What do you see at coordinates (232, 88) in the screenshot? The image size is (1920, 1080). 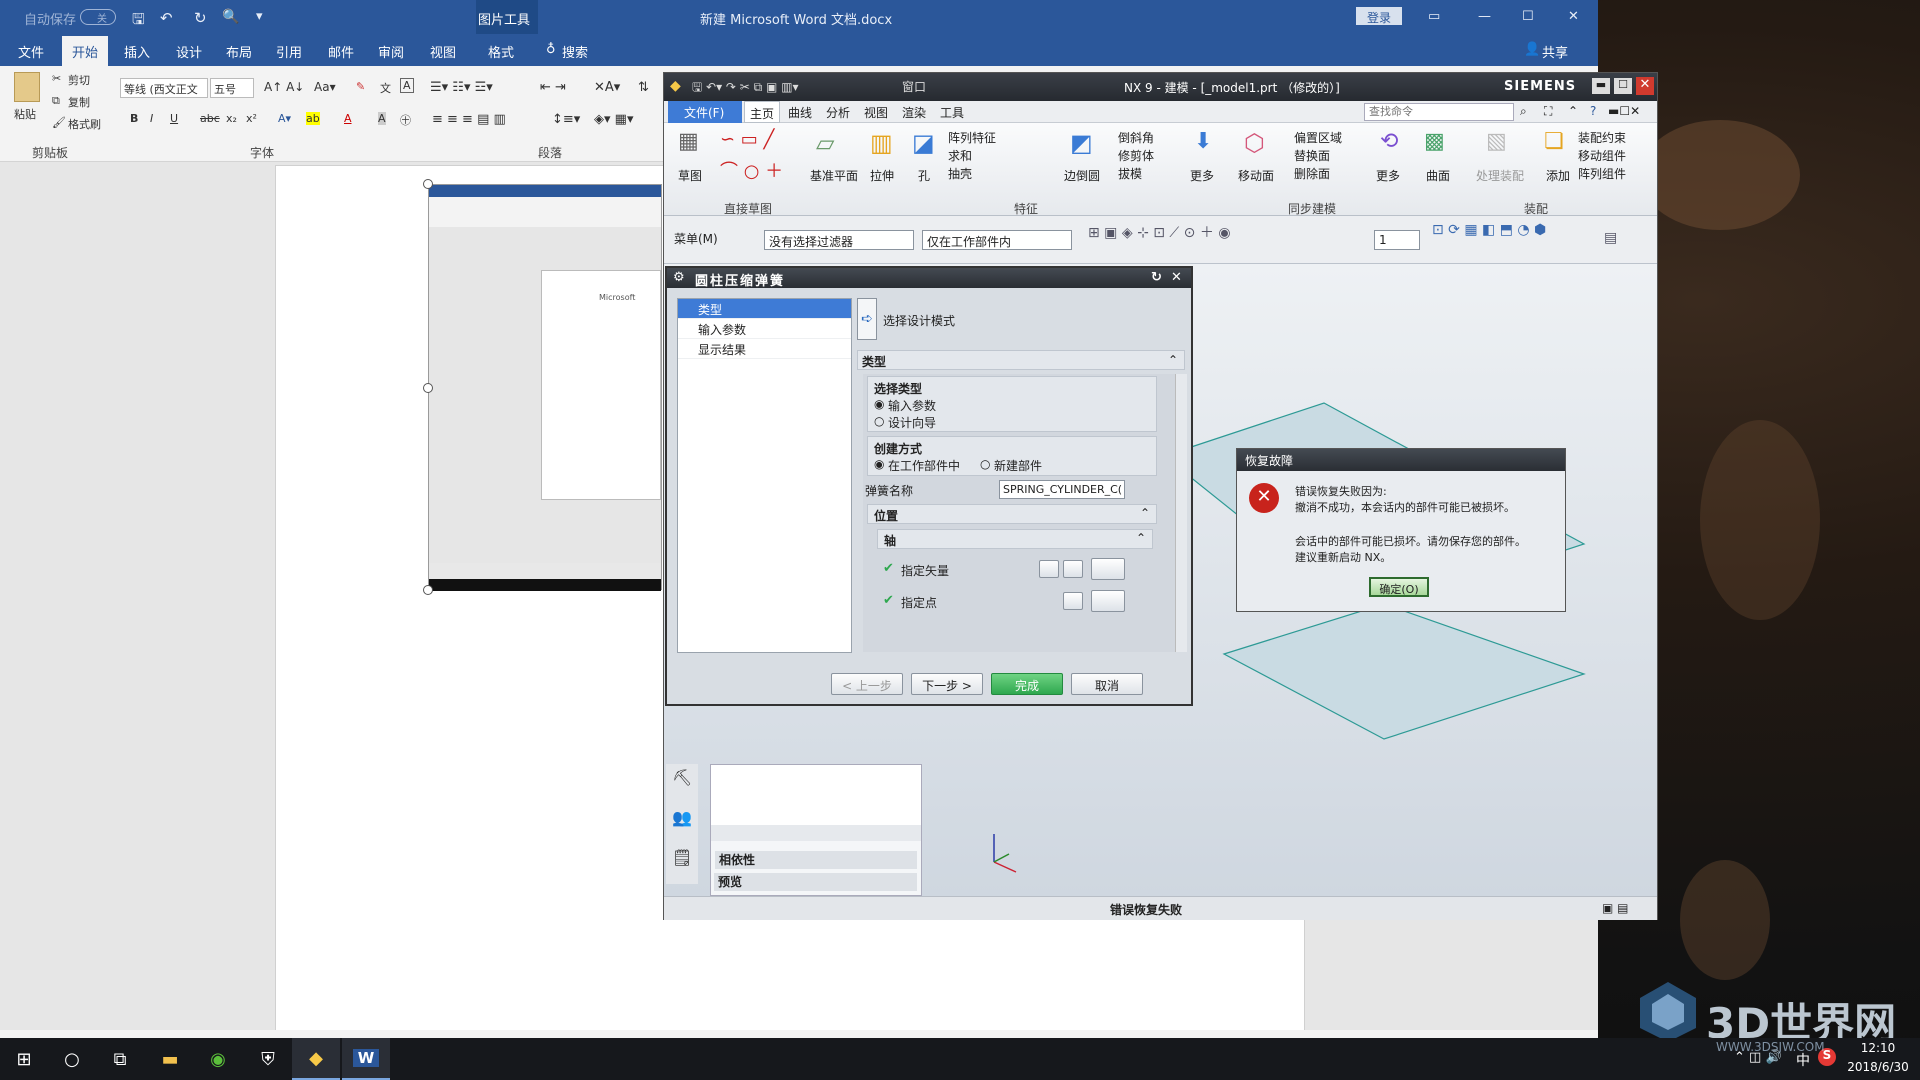 I see `font-size-select: 五号` at bounding box center [232, 88].